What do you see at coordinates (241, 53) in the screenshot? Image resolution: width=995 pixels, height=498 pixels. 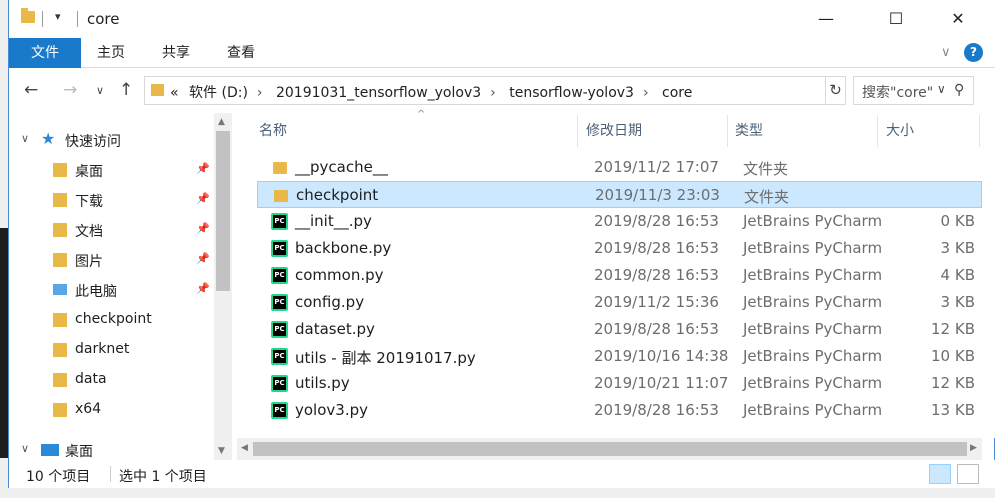 I see `tab-view: 查看` at bounding box center [241, 53].